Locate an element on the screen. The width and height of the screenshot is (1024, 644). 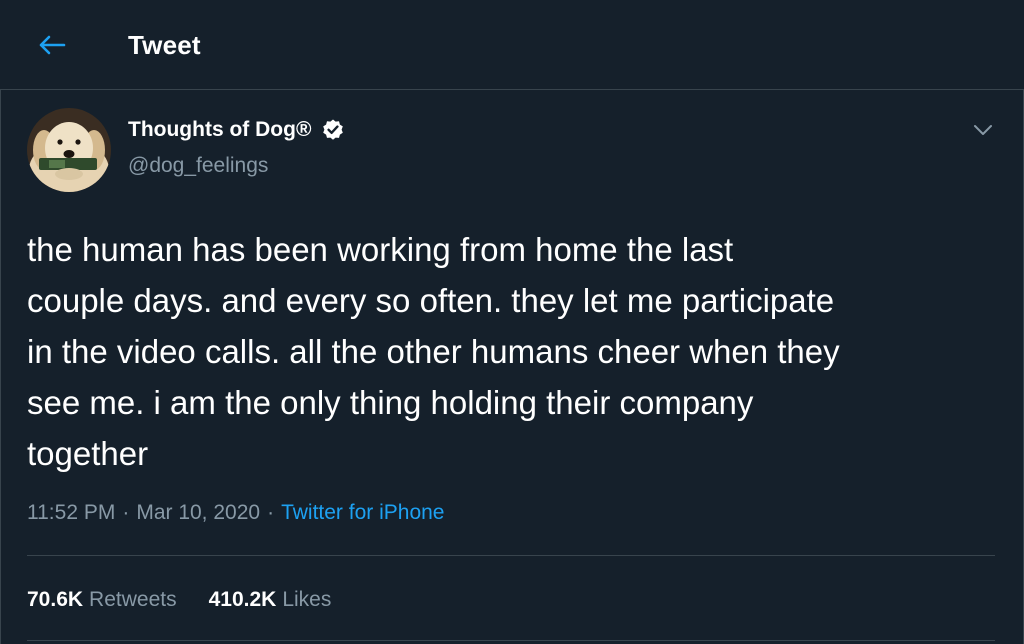
likes-count: 410.2K is located at coordinates (242, 599).